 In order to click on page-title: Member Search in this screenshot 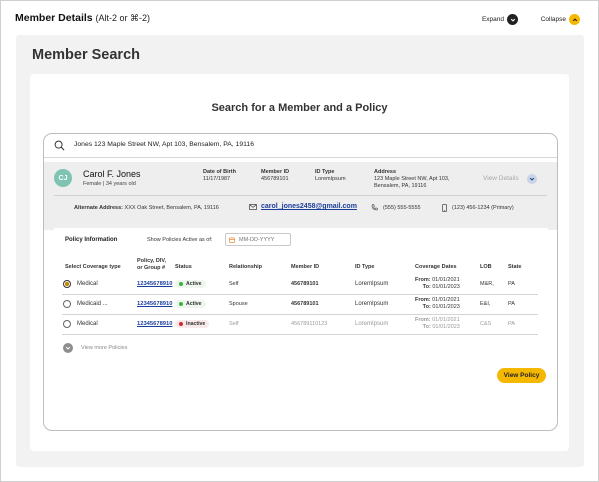, I will do `click(86, 55)`.